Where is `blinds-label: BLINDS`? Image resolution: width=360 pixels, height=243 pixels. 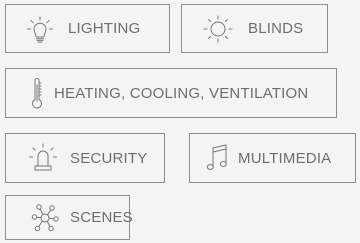
blinds-label: BLINDS is located at coordinates (276, 28).